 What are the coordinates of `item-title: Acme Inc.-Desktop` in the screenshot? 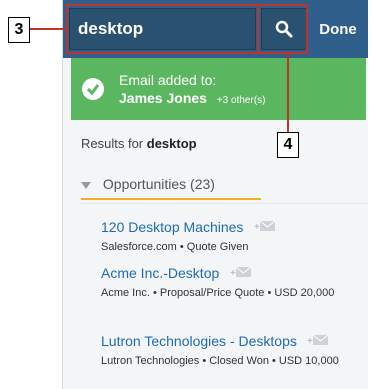 It's located at (160, 273).